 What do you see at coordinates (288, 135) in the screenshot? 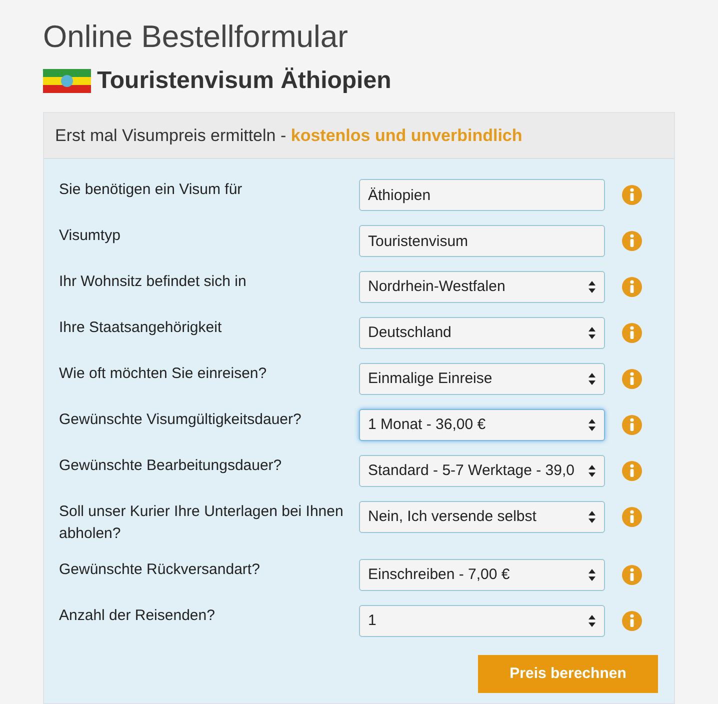
I see `heading-text: Erst mal Visumpreis ermitteln - kostenlos und unverbindlich` at bounding box center [288, 135].